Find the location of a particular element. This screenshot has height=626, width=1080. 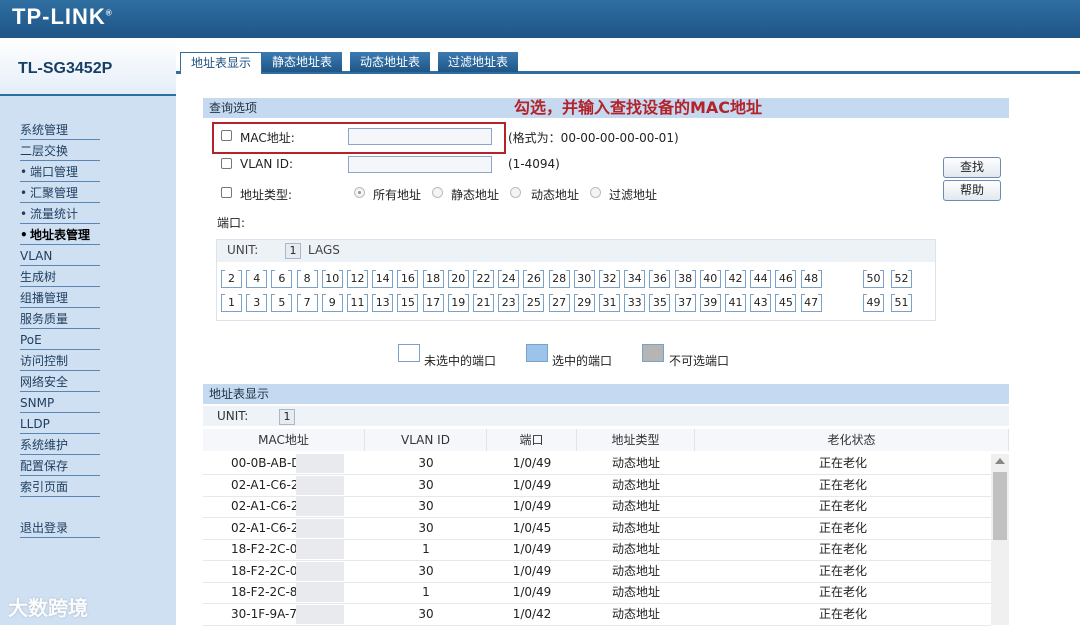

port-button: 25 is located at coordinates (534, 303).